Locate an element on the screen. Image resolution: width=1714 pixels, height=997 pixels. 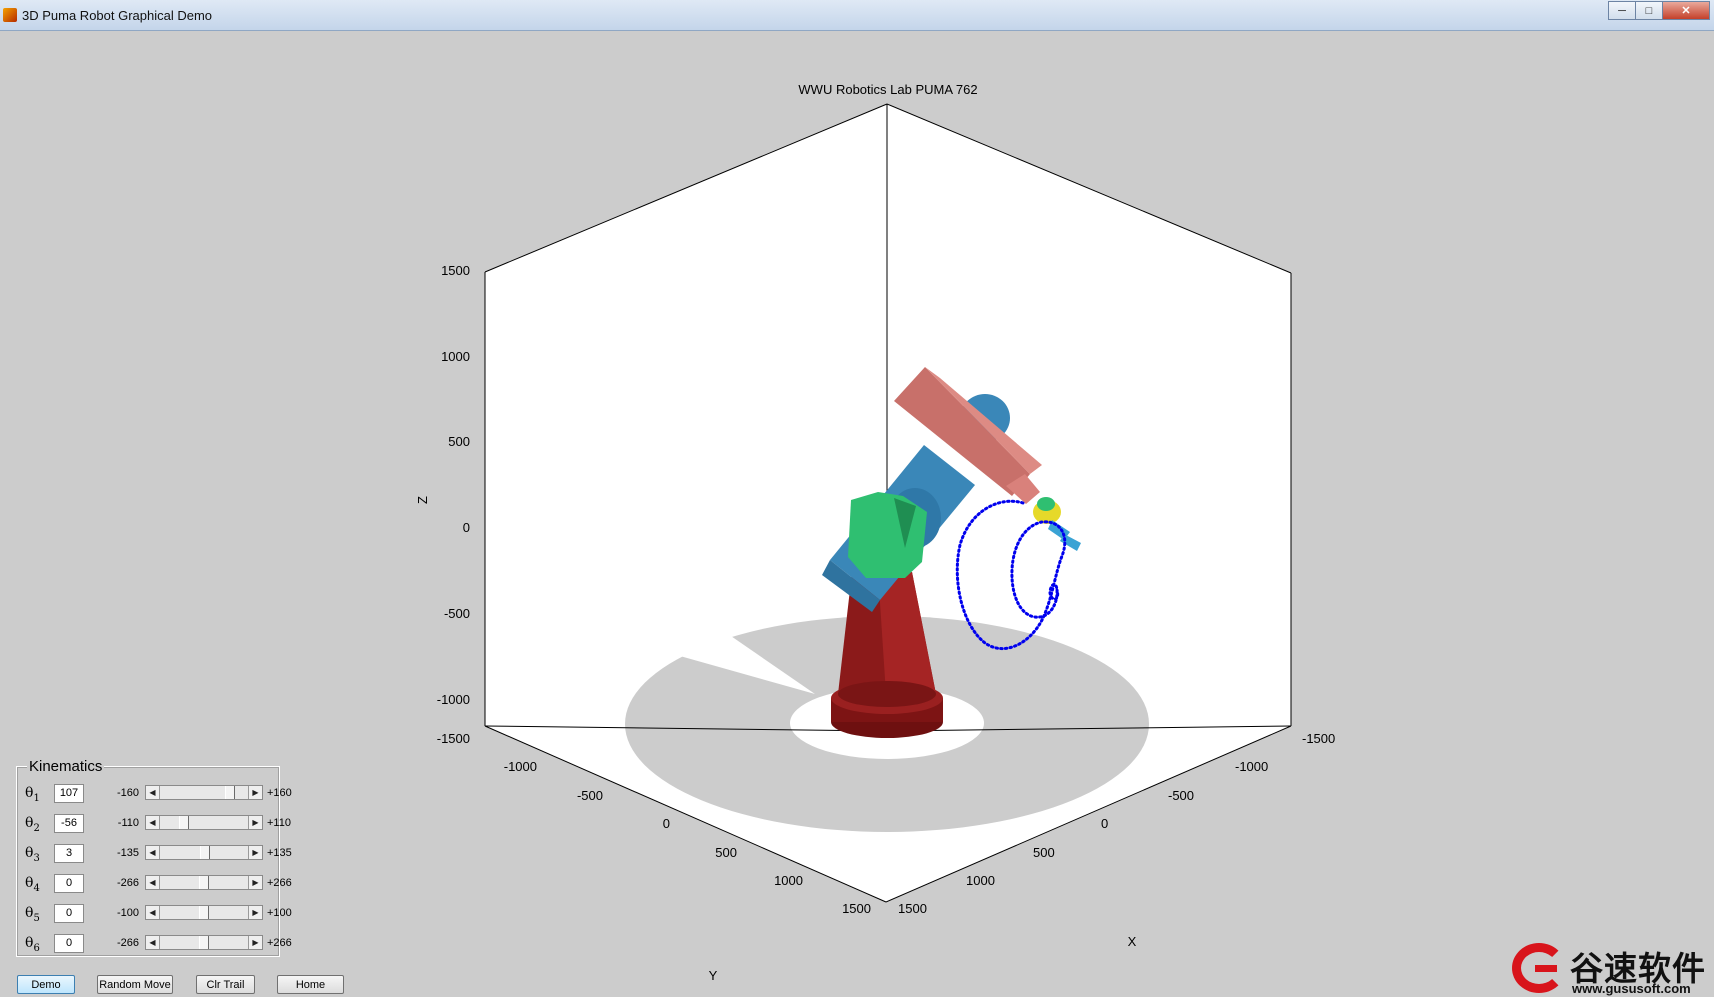
joint-3-slider: ◀ ▶ is located at coordinates (204, 852).